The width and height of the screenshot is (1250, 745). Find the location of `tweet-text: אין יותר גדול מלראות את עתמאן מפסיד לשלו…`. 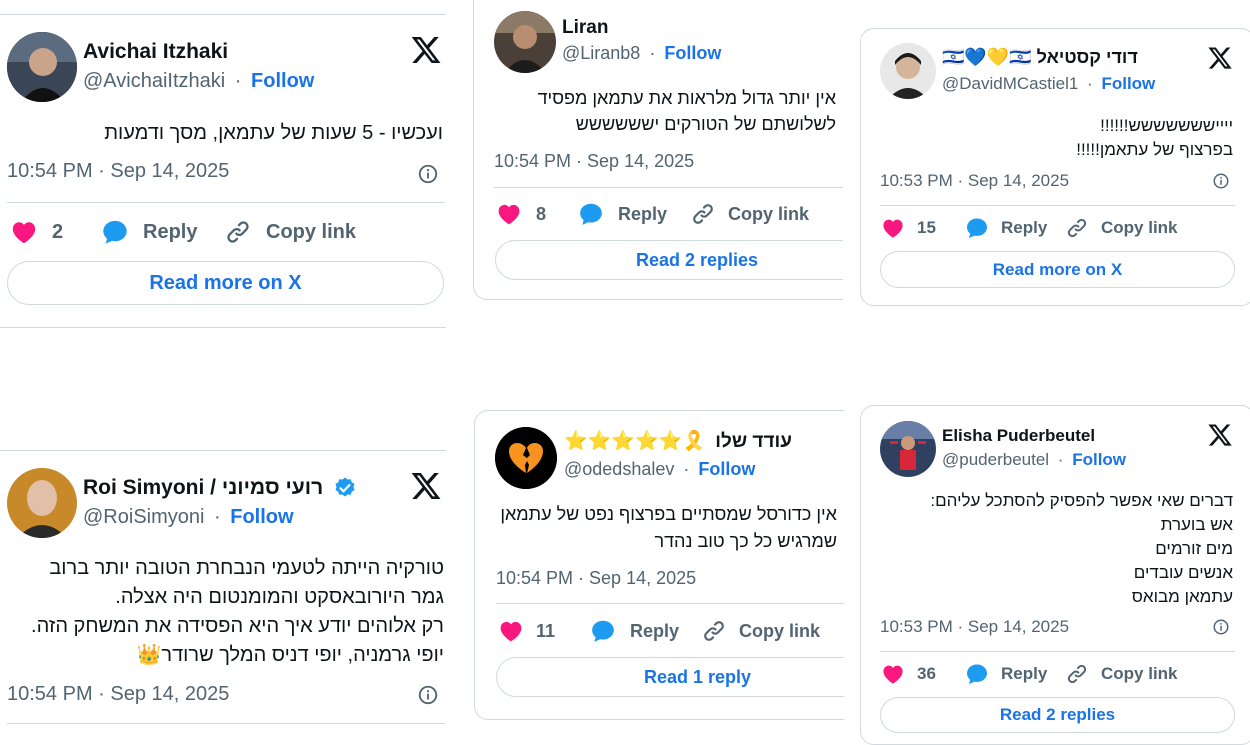

tweet-text: אין יותר גדול מלראות את עתמאן מפסיד לשלו… is located at coordinates (686, 111).